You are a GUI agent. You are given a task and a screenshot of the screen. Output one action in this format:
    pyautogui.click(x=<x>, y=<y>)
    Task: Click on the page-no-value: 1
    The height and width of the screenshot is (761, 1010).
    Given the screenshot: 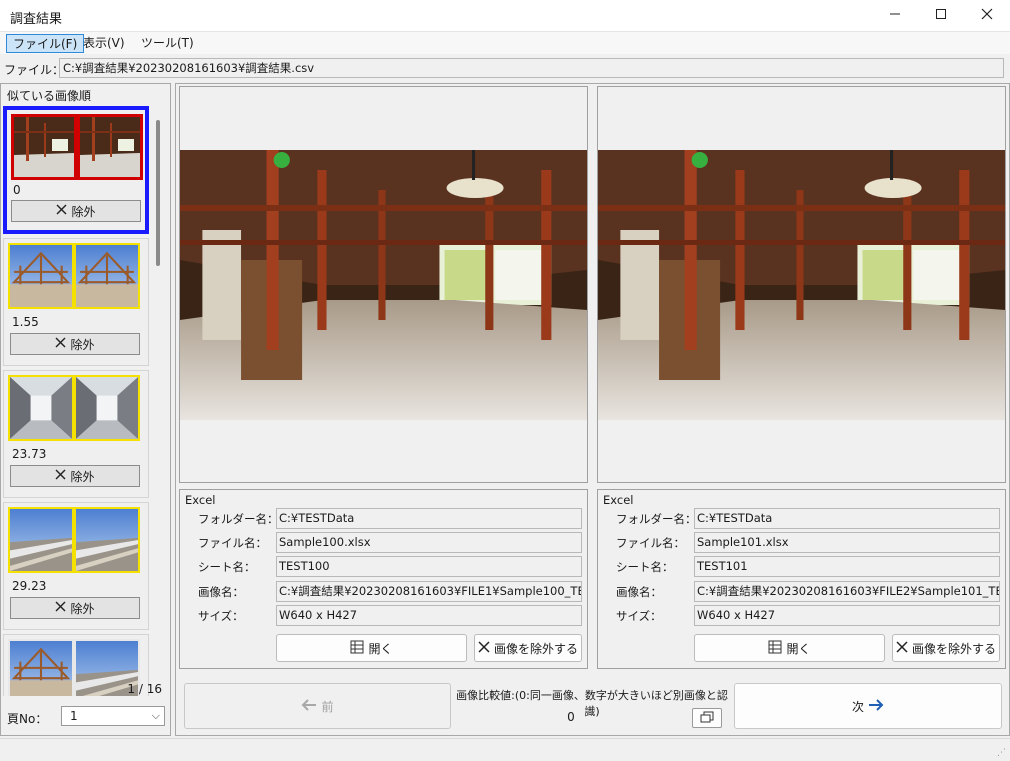 What is the action you would take?
    pyautogui.click(x=74, y=716)
    